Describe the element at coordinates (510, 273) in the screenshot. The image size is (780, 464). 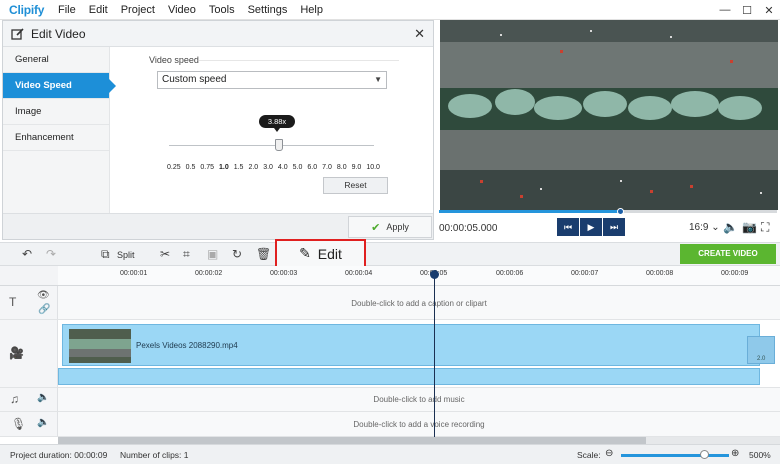
I see `timecode: 00:00:06` at that location.